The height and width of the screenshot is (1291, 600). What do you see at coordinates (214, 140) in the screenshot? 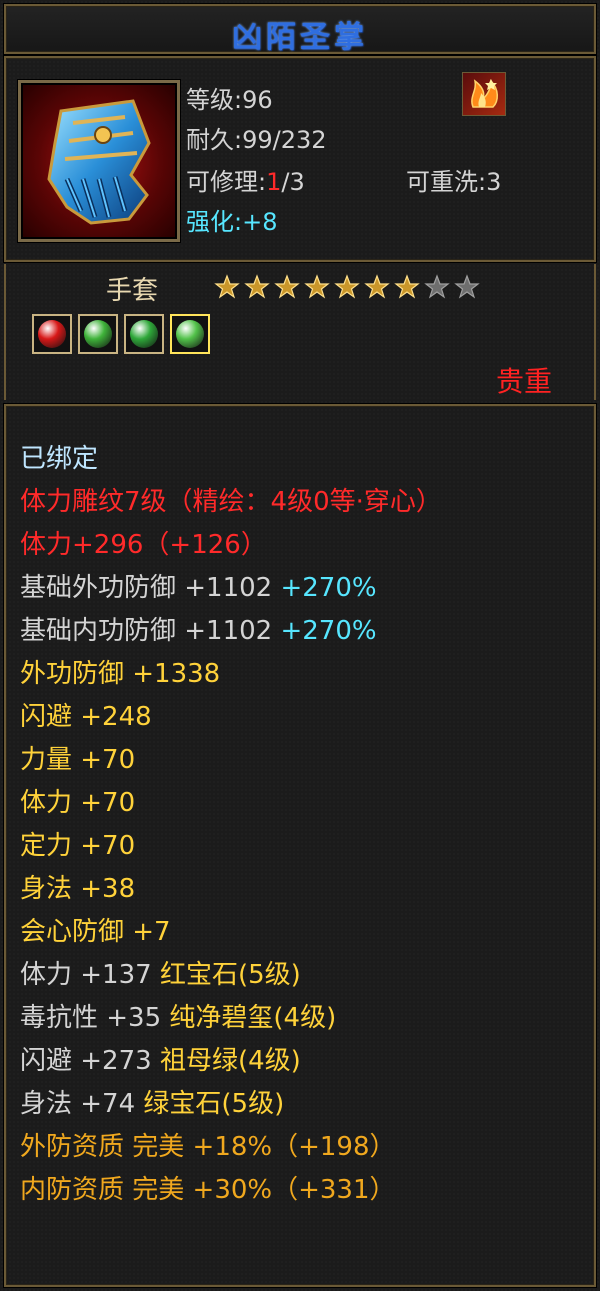
I see `durability-label: 耐久:` at bounding box center [214, 140].